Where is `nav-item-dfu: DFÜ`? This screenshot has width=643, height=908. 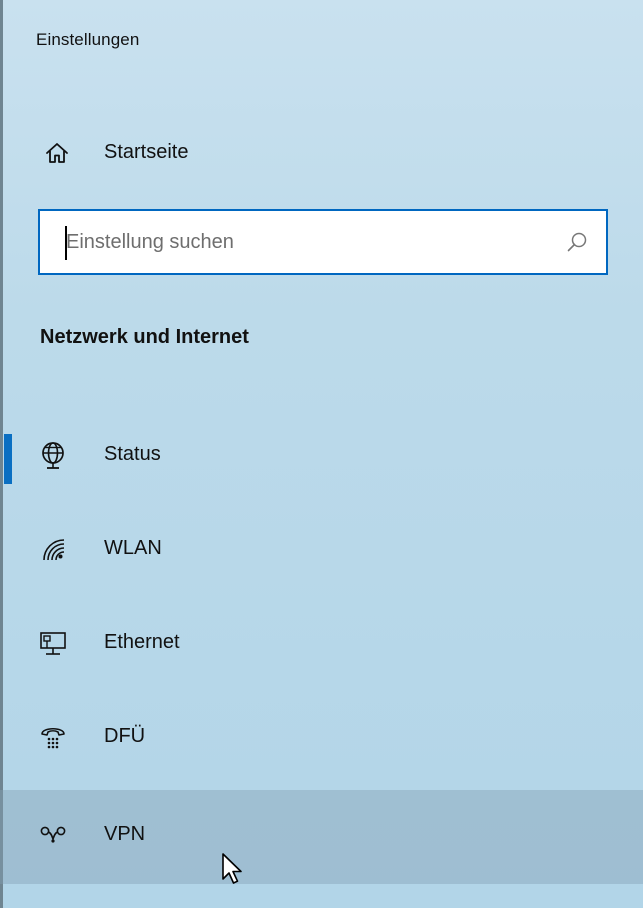
nav-item-dfu: DFÜ is located at coordinates (321, 737).